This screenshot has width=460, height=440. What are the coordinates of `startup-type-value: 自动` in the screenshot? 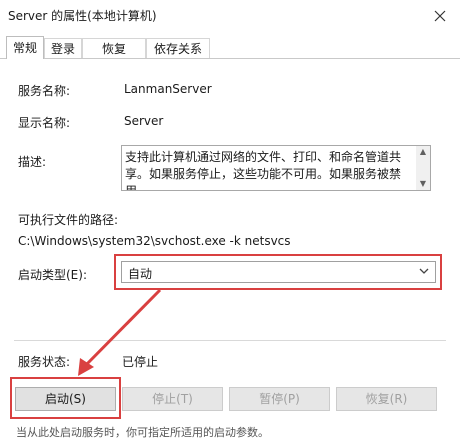 It's located at (140, 274).